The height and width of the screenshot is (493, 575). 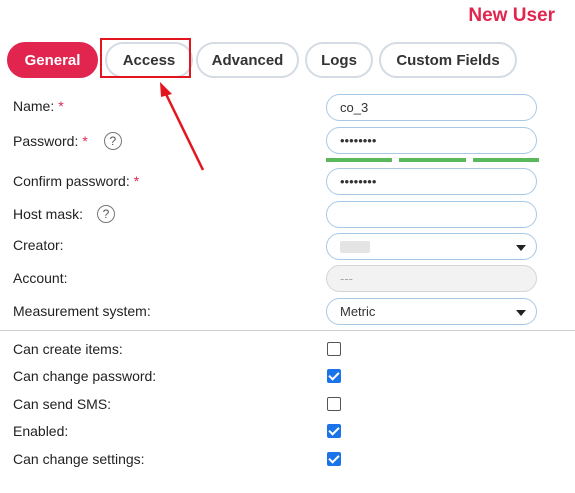 I want to click on enabled-checkbox, so click(x=334, y=431).